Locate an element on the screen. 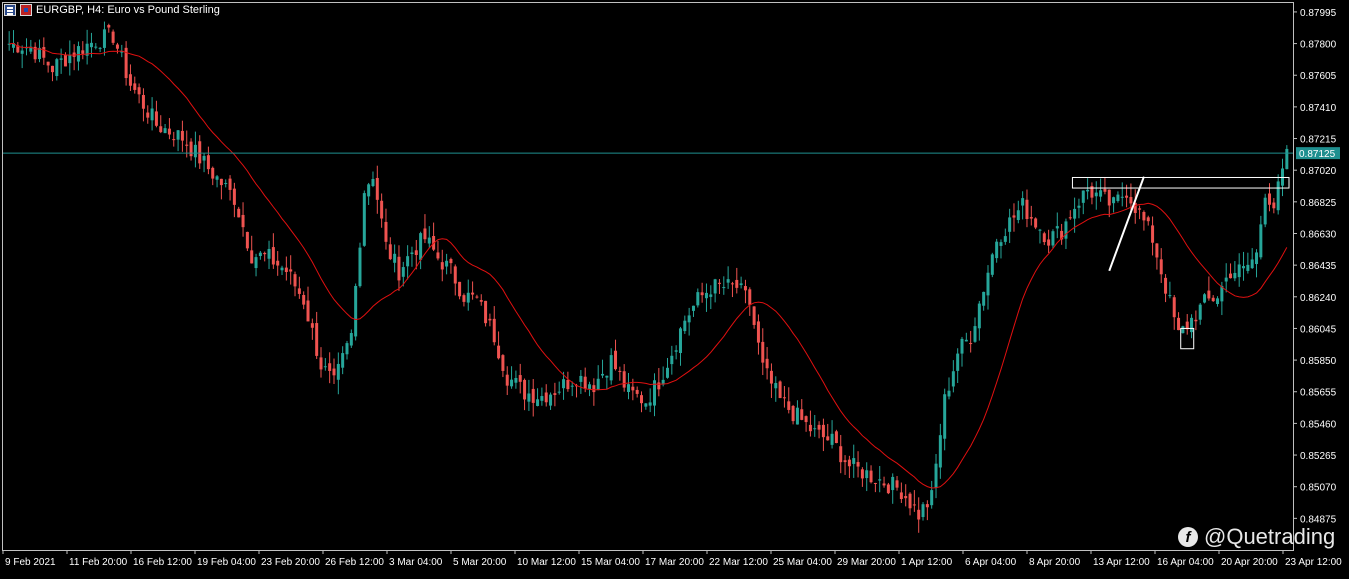 The width and height of the screenshot is (1349, 579). time-tick-label: 26 Feb 12:00 is located at coordinates (354, 562).